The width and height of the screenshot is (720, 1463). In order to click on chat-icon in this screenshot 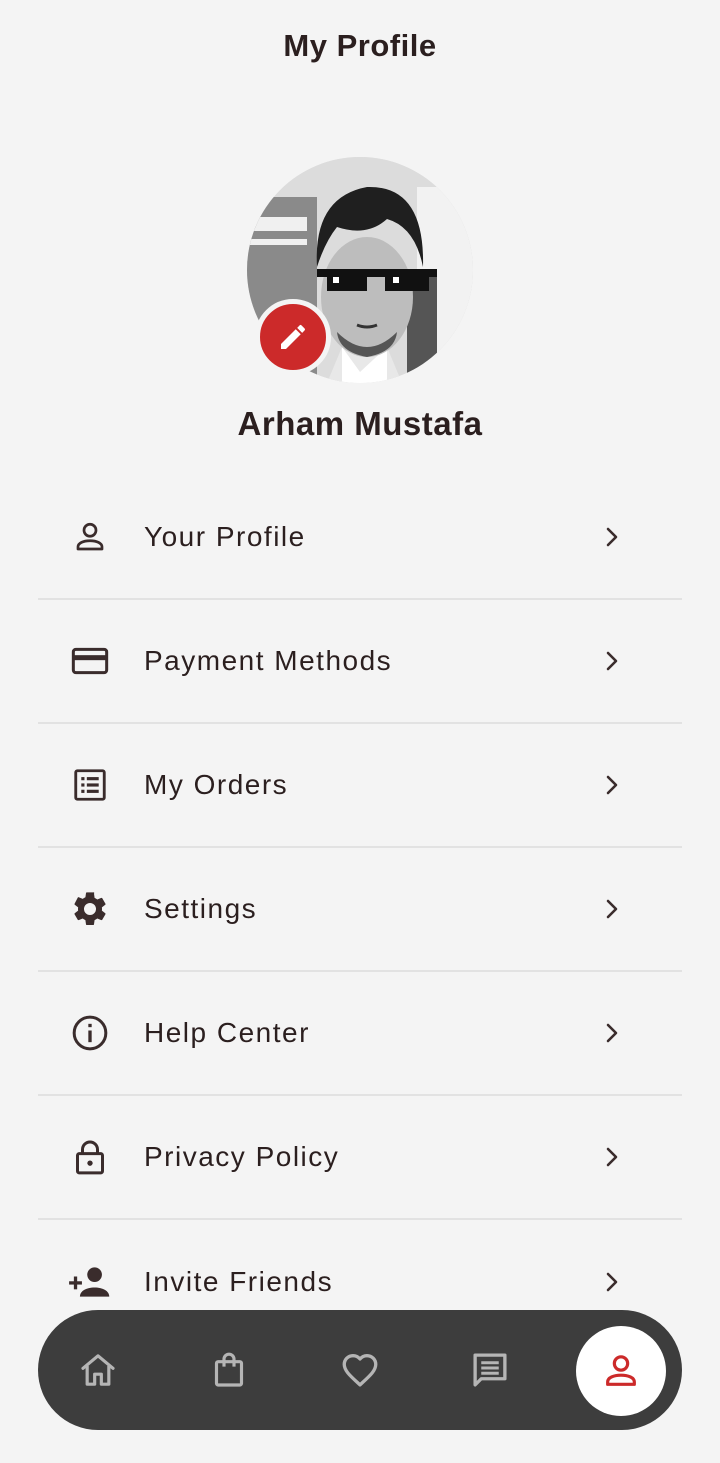, I will do `click(490, 1370)`.